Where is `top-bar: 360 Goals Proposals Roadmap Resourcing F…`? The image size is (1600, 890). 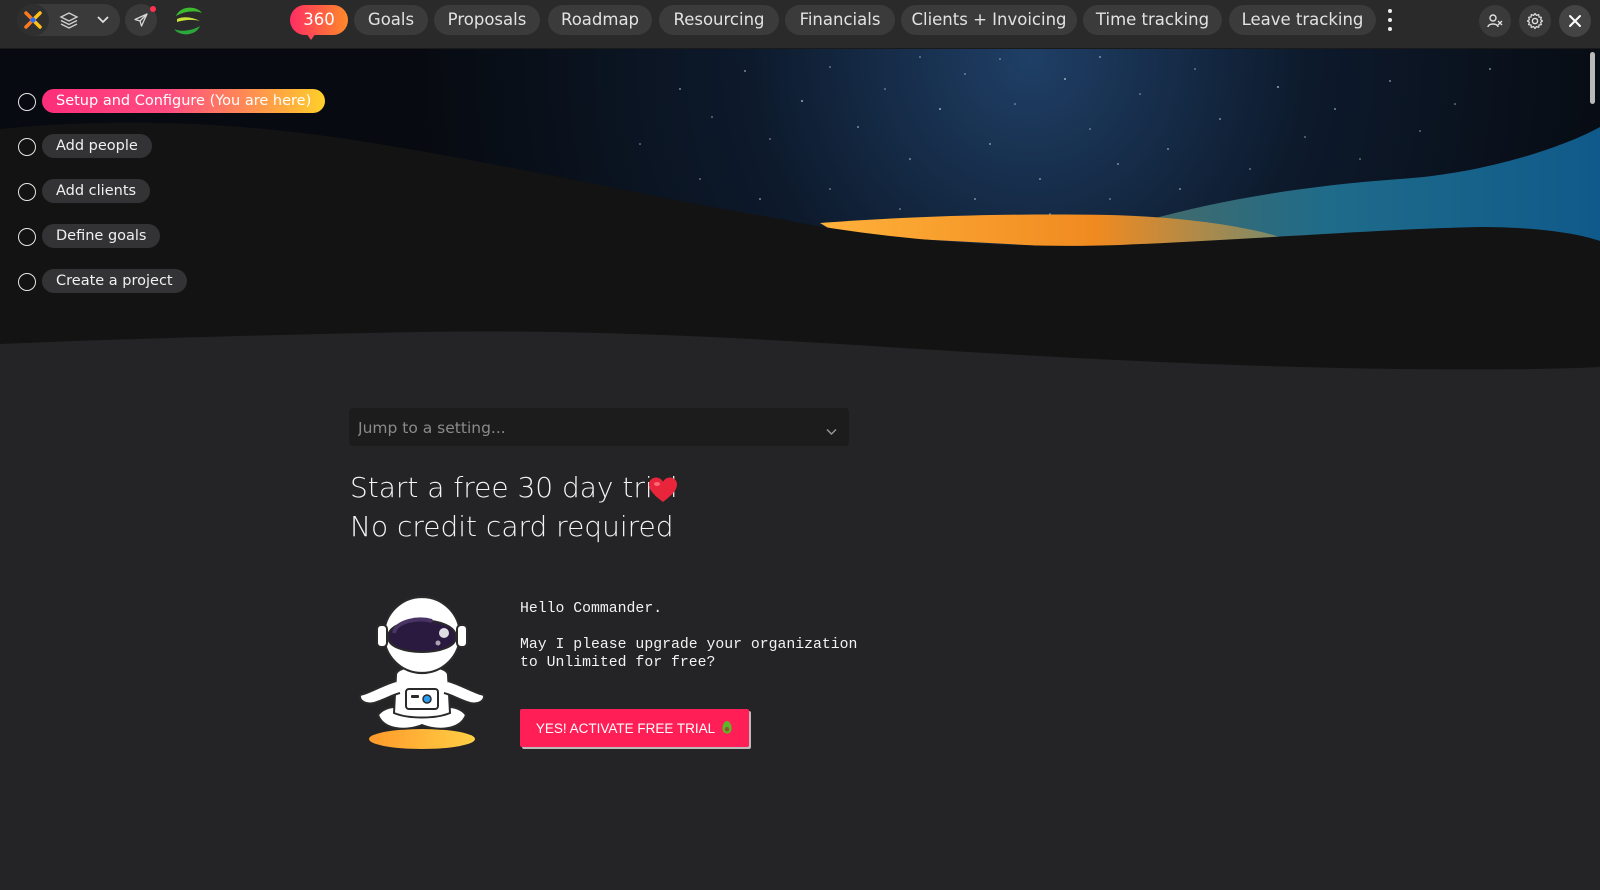 top-bar: 360 Goals Proposals Roadmap Resourcing F… is located at coordinates (800, 24).